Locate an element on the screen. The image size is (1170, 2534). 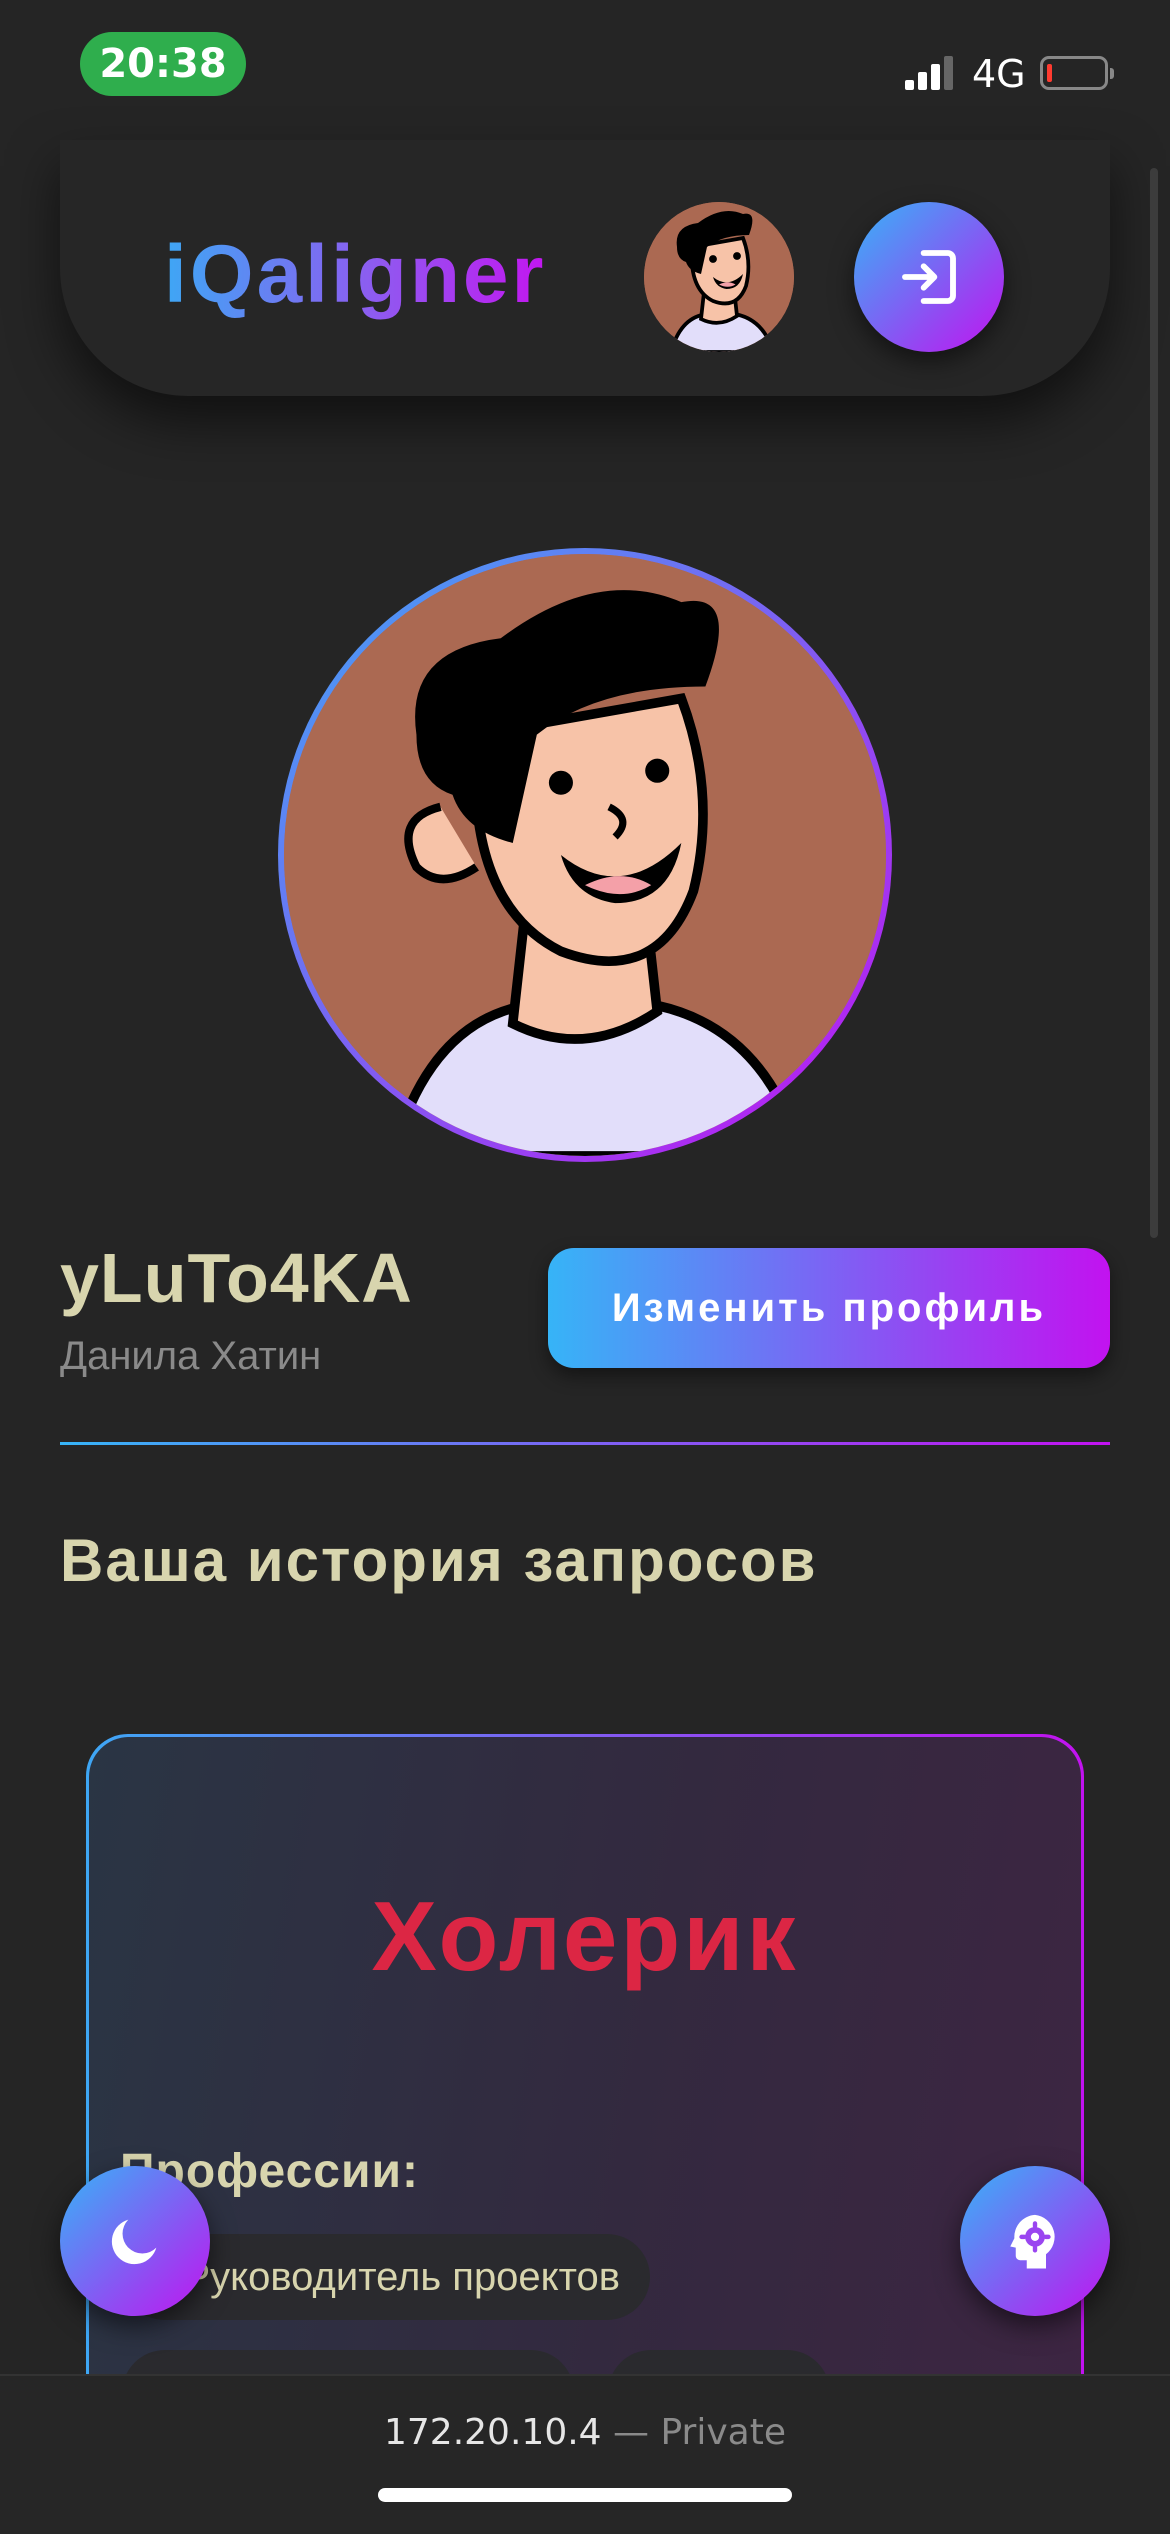
profile-avatar is located at coordinates (585, 855).